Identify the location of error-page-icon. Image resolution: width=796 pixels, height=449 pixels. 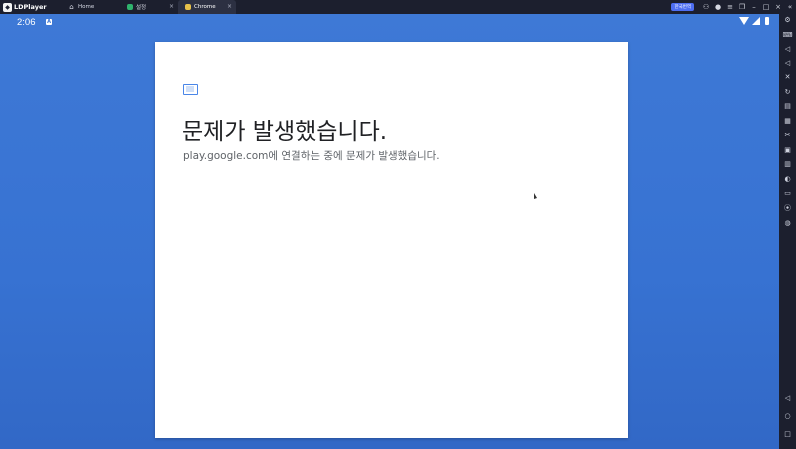
(190, 89).